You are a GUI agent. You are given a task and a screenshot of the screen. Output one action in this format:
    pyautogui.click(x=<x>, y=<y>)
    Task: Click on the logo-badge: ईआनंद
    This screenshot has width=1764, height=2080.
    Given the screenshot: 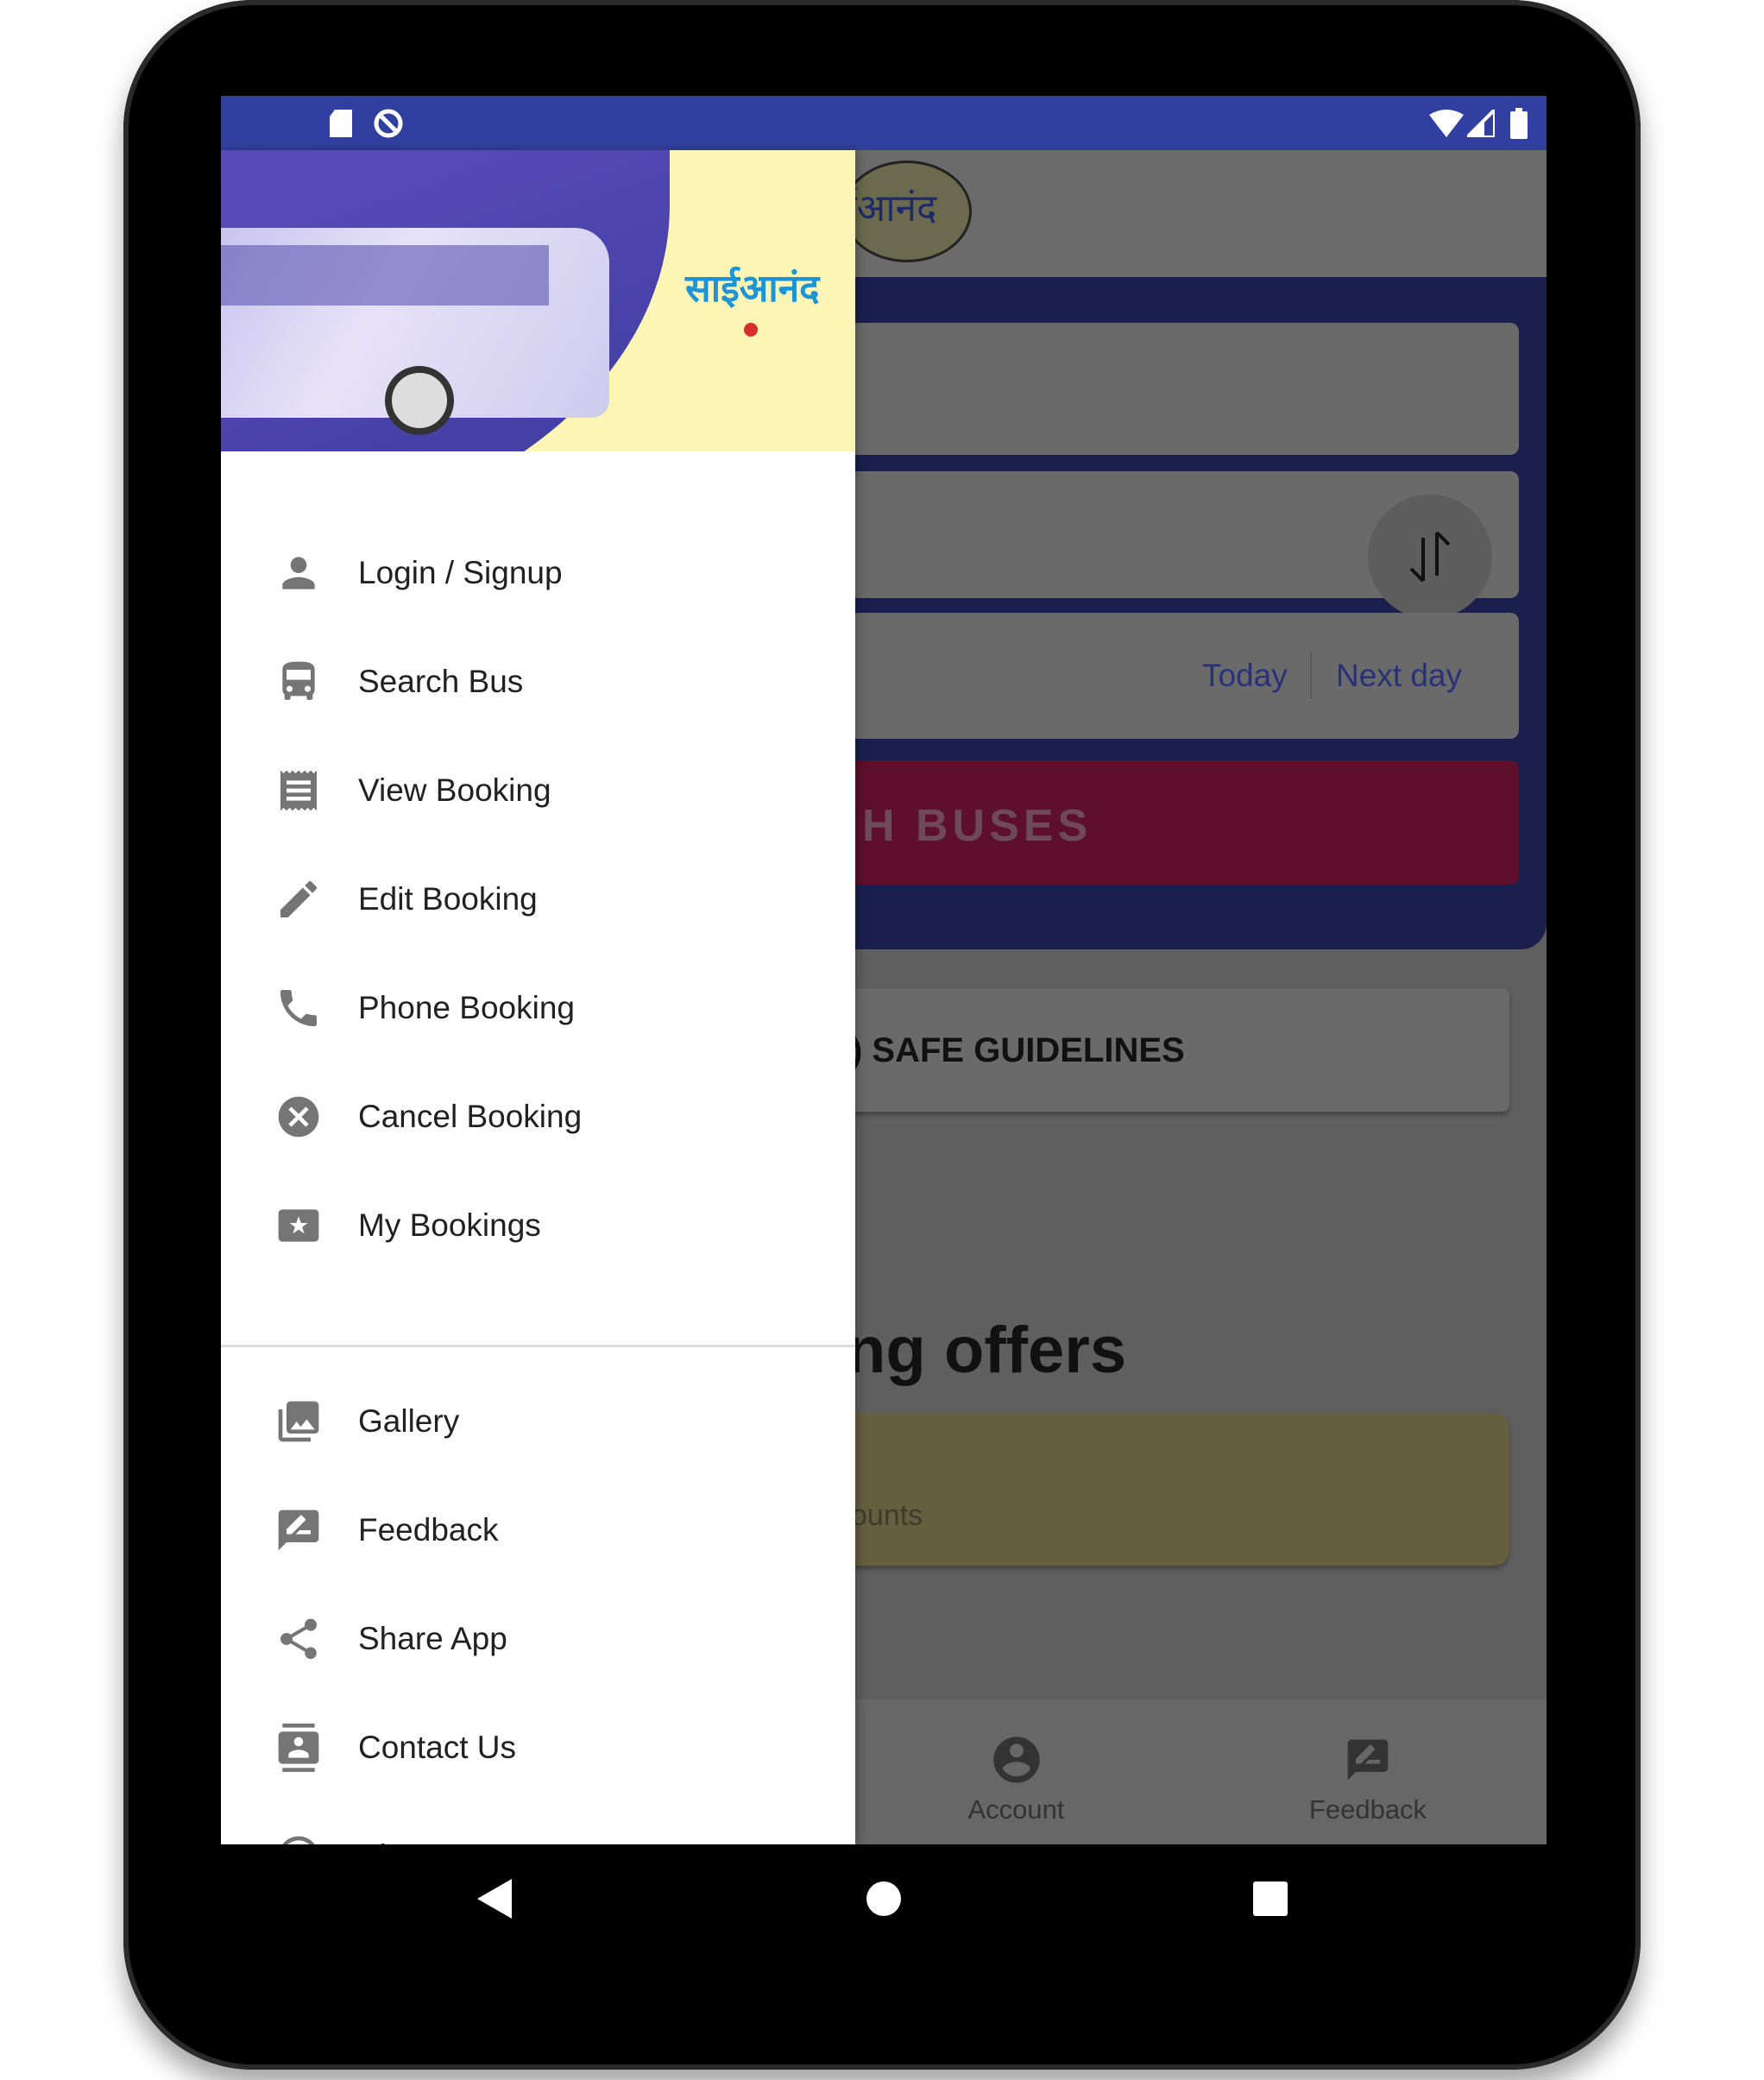 What is the action you would take?
    pyautogui.click(x=907, y=212)
    